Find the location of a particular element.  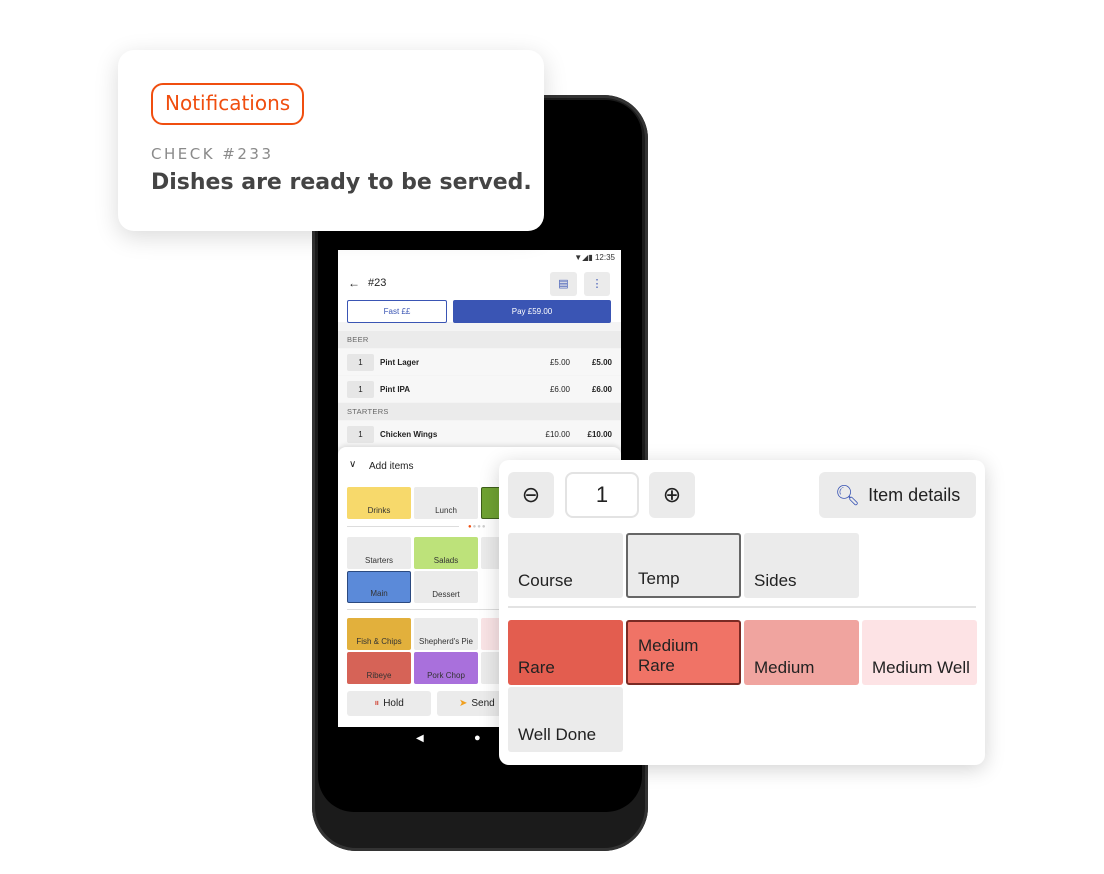

order-title: #23 is located at coordinates (377, 283).